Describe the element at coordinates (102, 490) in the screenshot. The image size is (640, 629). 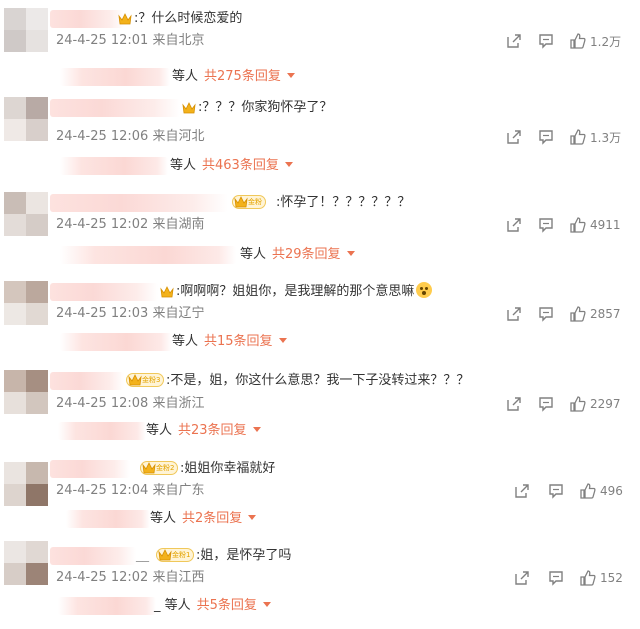
I see `comment-time: 24-4-25 12:04` at that location.